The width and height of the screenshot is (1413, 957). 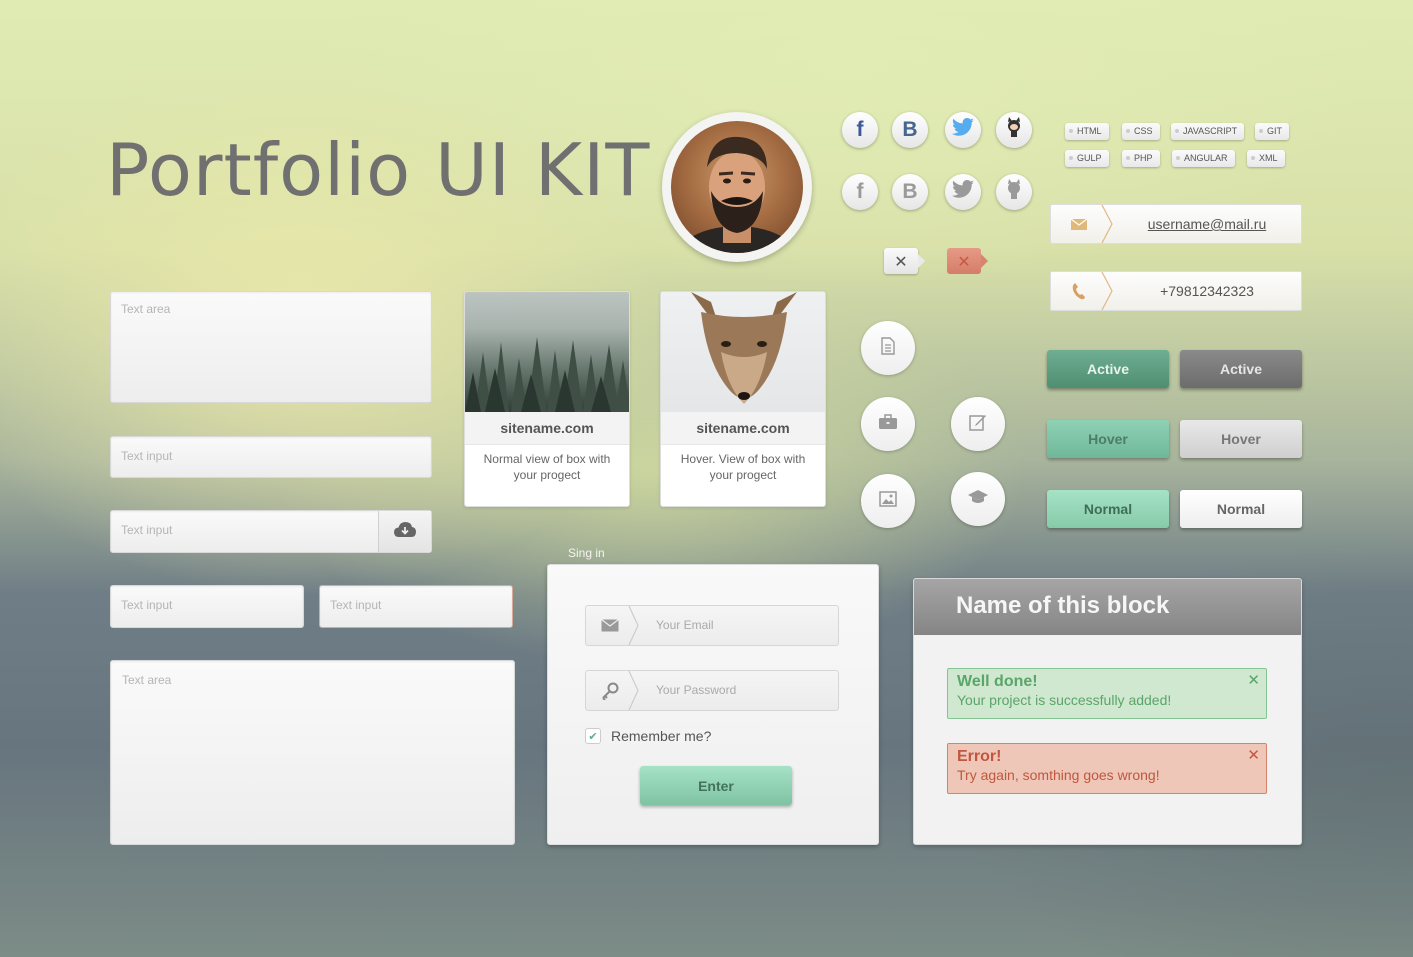 I want to click on error-message: Try again, somthing goes wrong!, so click(x=1058, y=775).